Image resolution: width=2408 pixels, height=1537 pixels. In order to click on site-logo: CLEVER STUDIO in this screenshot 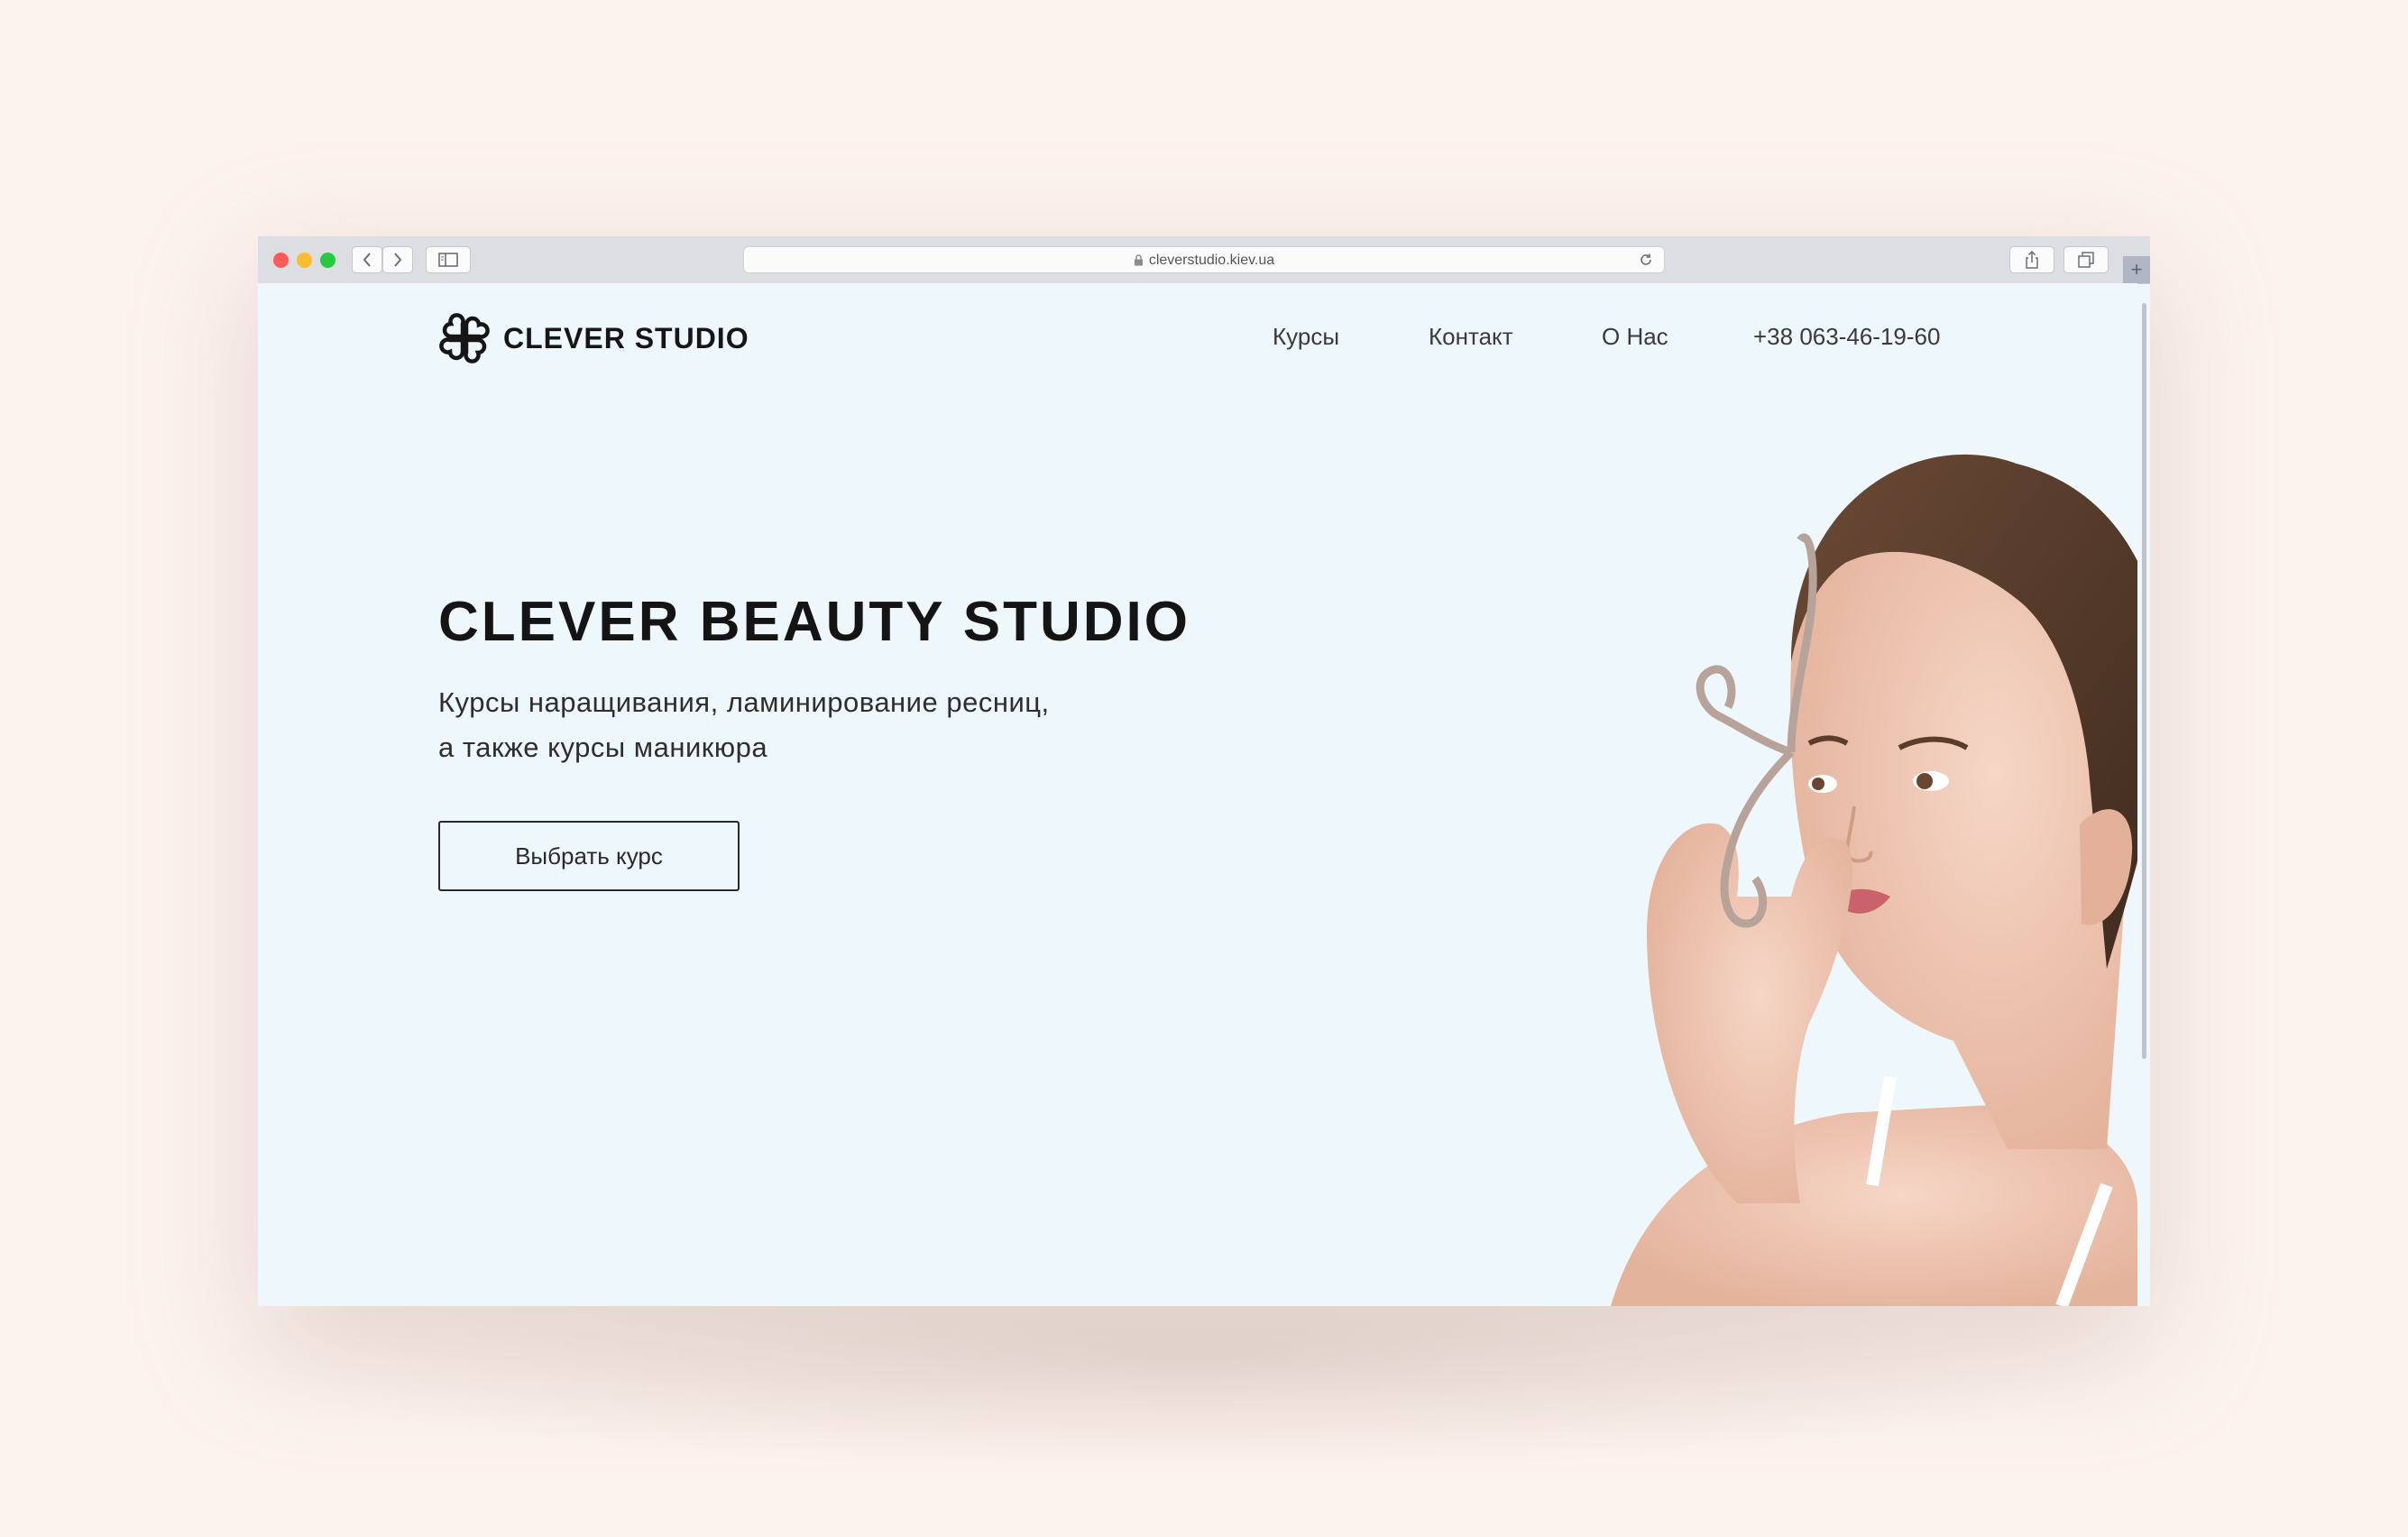, I will do `click(593, 338)`.